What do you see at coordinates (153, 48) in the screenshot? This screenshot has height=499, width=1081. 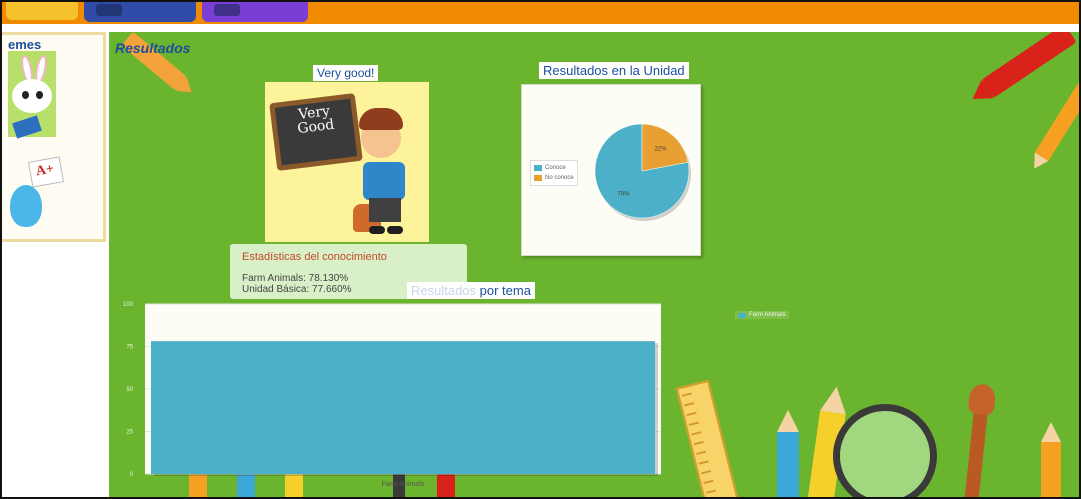 I see `section-title: Resultados` at bounding box center [153, 48].